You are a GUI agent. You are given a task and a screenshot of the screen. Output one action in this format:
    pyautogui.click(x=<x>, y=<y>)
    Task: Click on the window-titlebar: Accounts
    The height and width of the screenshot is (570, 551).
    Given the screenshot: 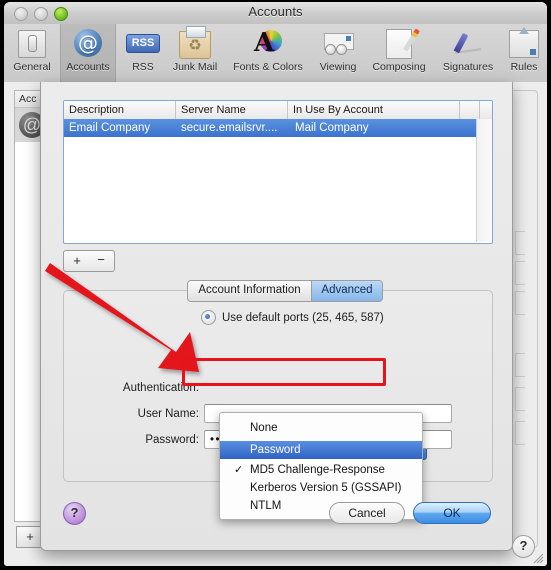 What is the action you would take?
    pyautogui.click(x=275, y=13)
    